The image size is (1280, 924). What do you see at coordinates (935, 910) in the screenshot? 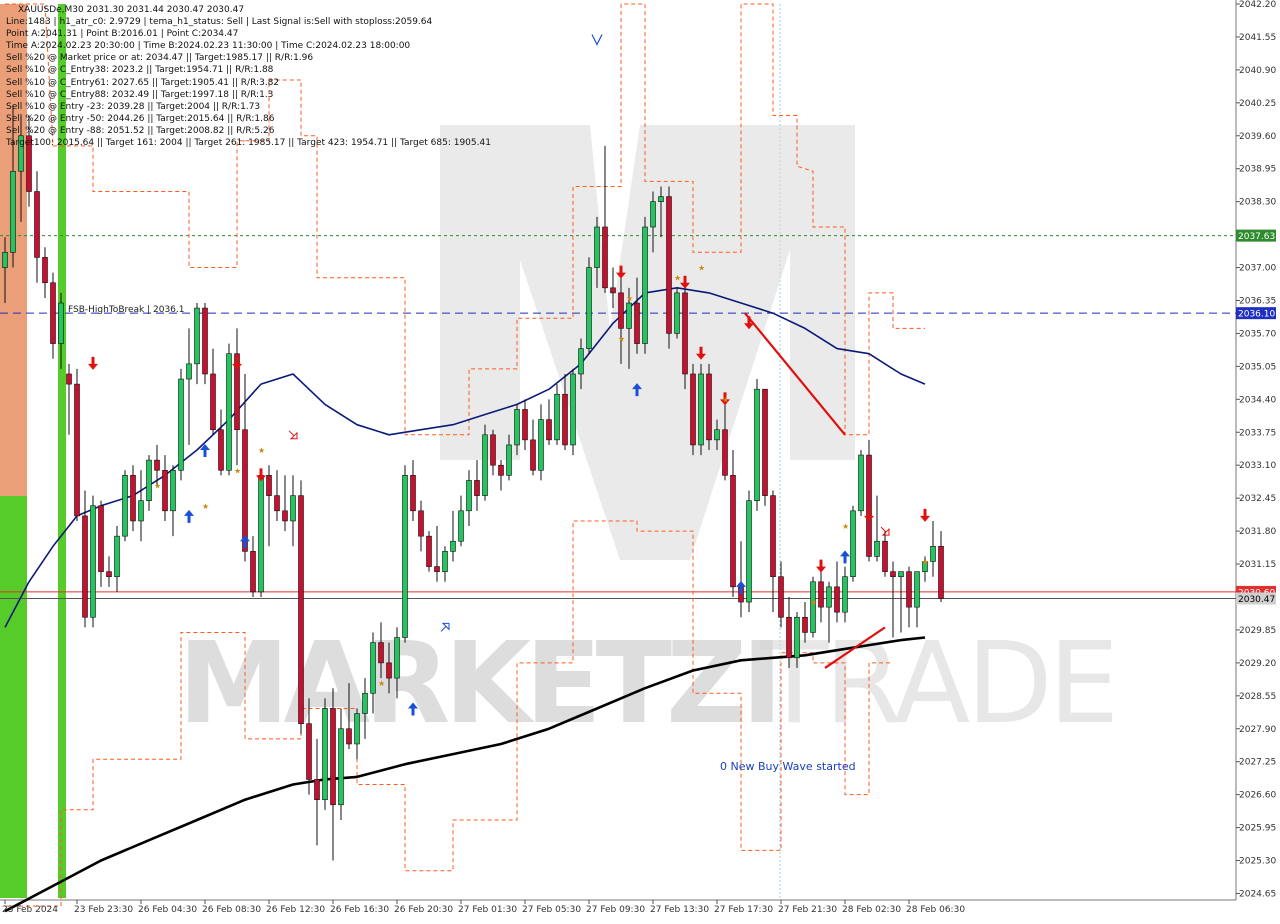
I see `x-tick-label: 28 Feb 06:30` at bounding box center [935, 910].